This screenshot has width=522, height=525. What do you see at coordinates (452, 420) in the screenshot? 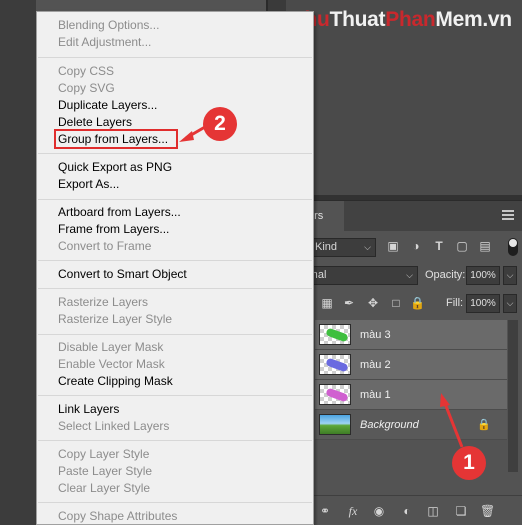
I see `arrow-to-layers` at bounding box center [452, 420].